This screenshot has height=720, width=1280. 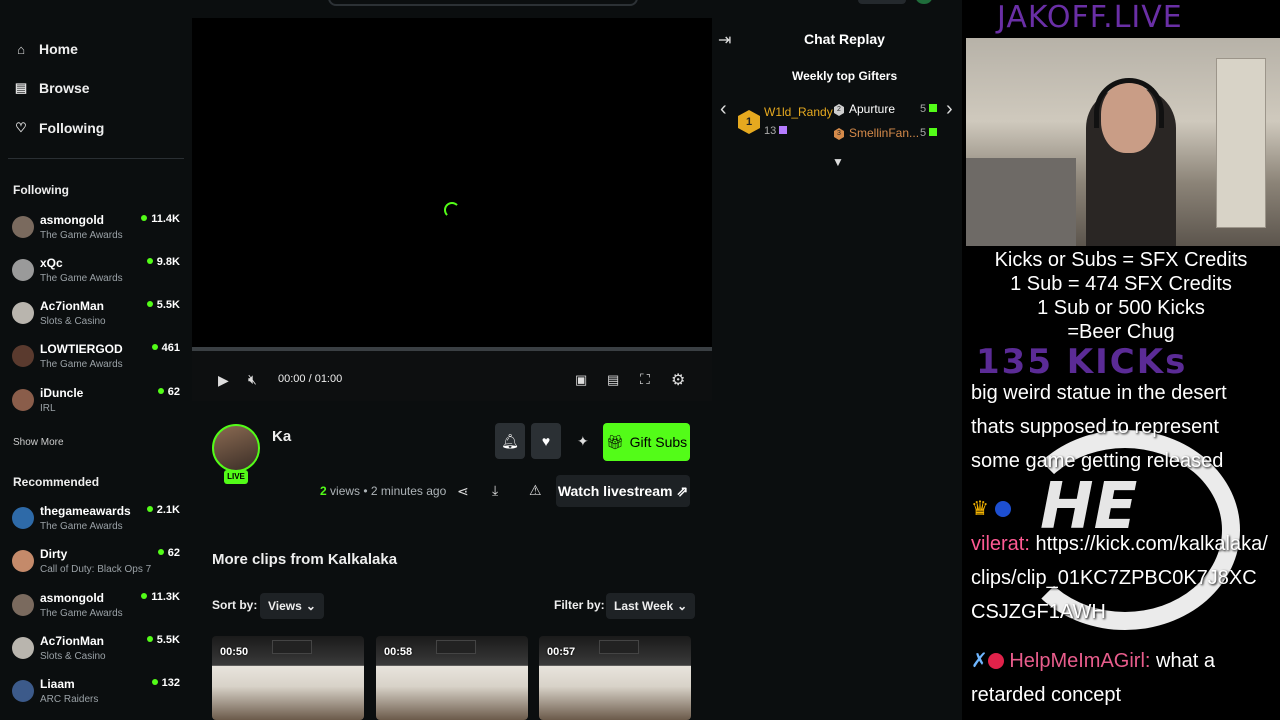 I want to click on filter-dropdown: Last Week ⌄, so click(x=651, y=606).